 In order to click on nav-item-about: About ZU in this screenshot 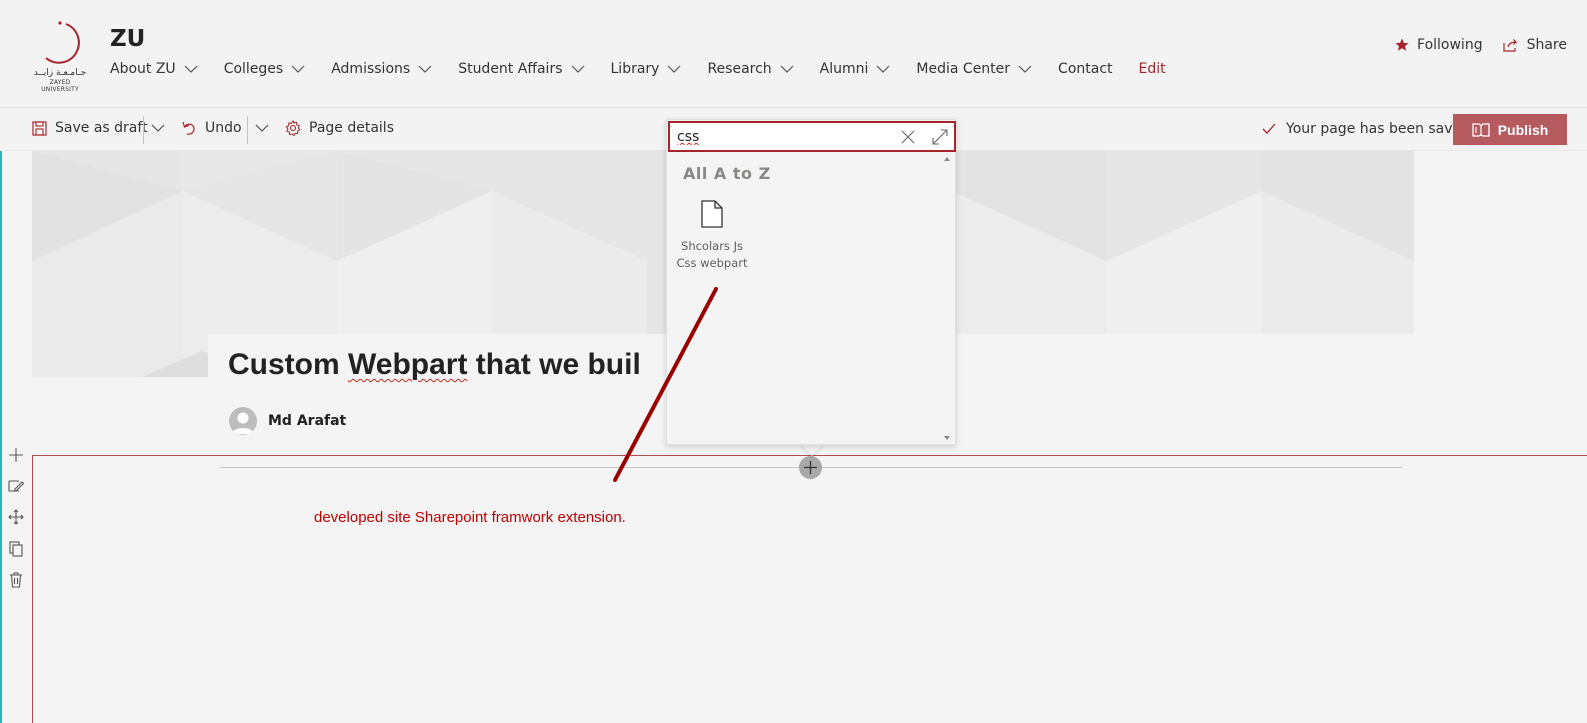, I will do `click(154, 69)`.